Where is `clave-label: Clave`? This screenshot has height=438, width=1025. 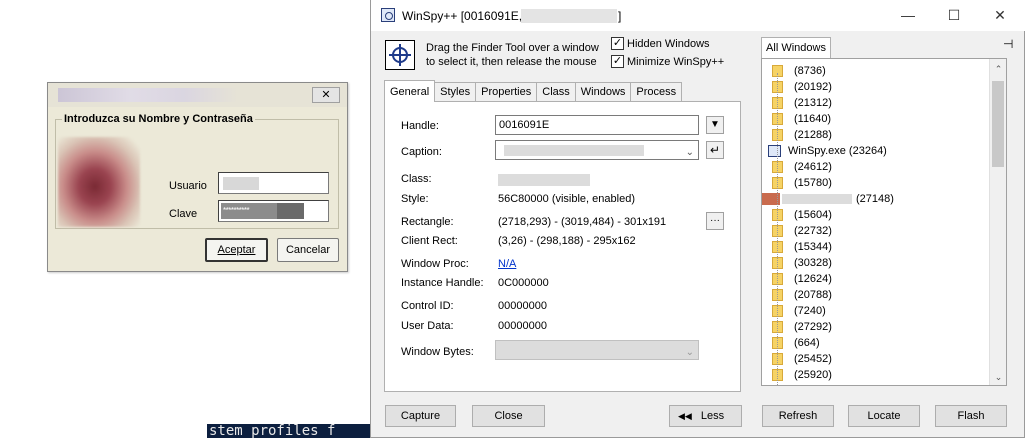 clave-label: Clave is located at coordinates (183, 214).